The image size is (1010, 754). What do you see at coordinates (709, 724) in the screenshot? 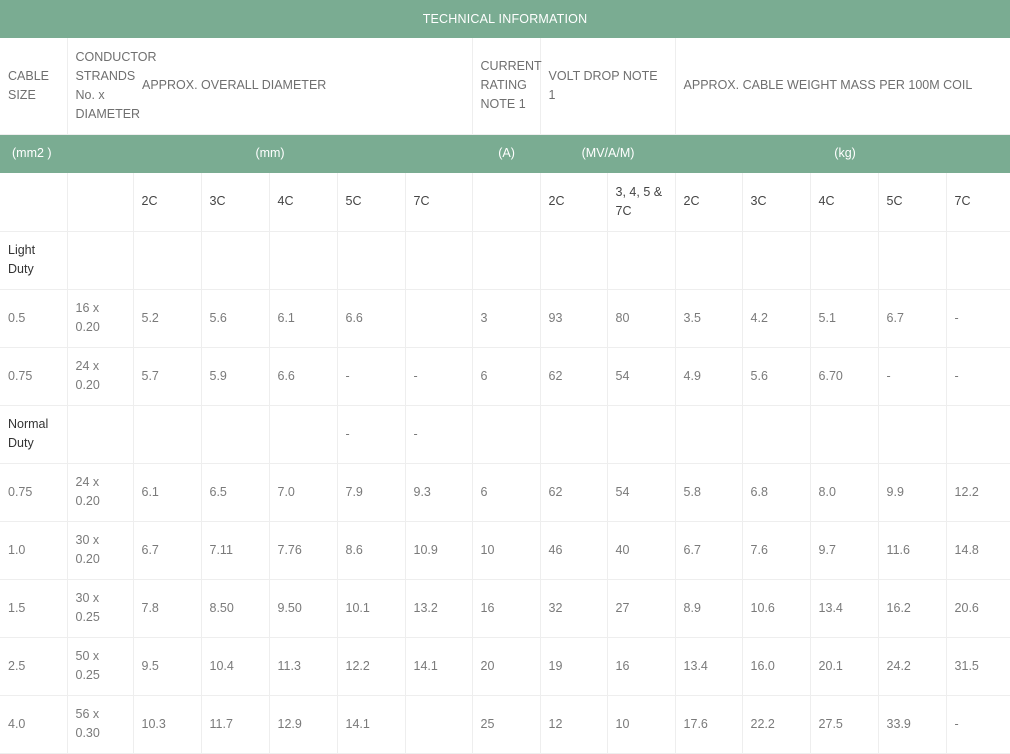
I see `table-cell: 17.6` at bounding box center [709, 724].